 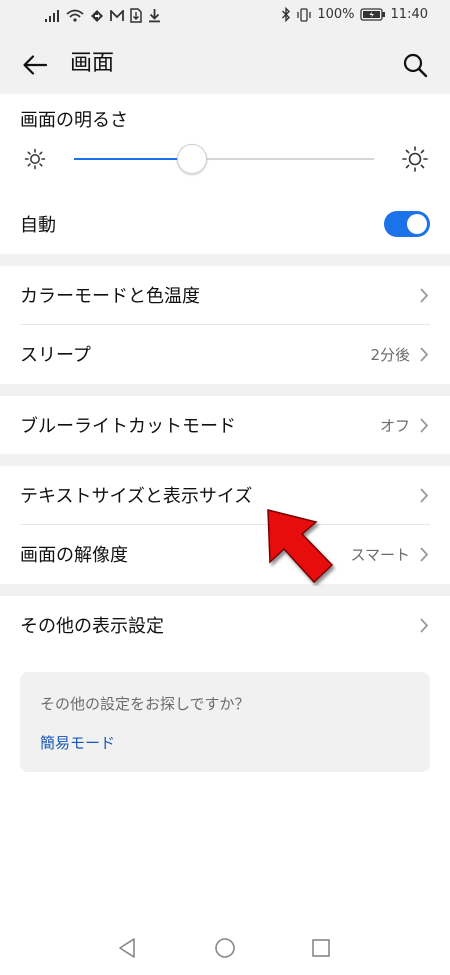 What do you see at coordinates (409, 14) in the screenshot?
I see `clock: 11:40` at bounding box center [409, 14].